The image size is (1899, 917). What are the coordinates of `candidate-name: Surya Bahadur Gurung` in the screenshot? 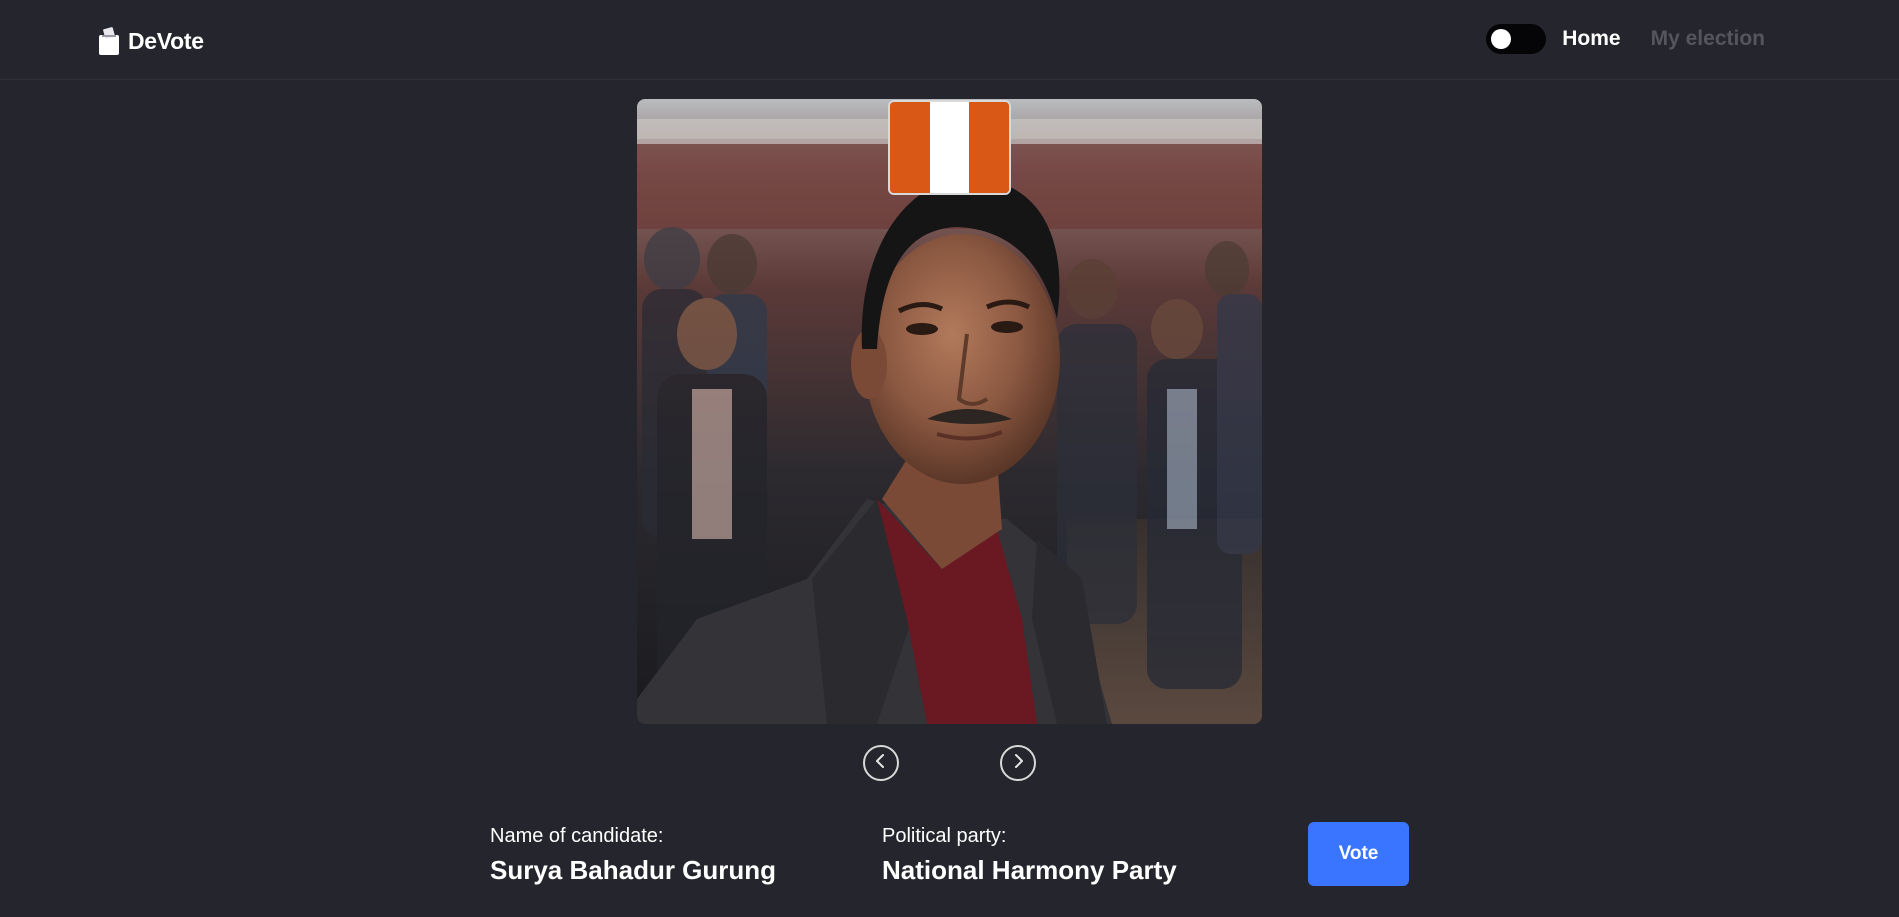 It's located at (633, 870).